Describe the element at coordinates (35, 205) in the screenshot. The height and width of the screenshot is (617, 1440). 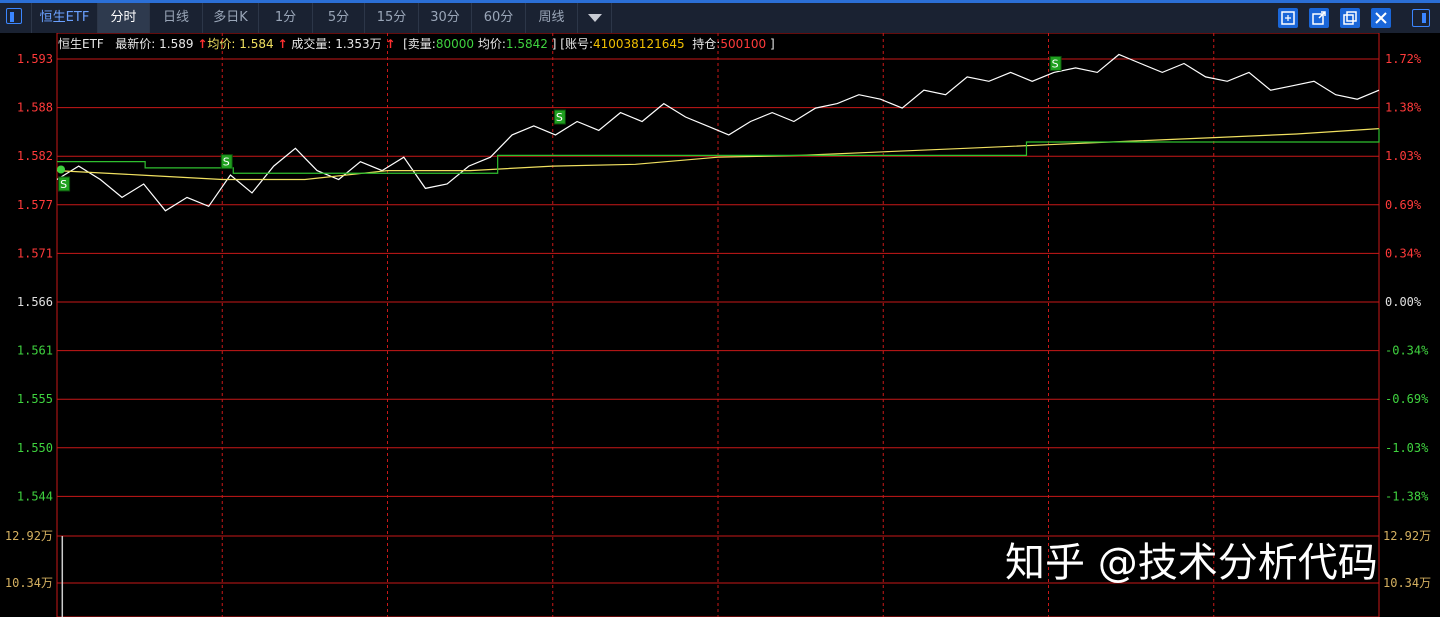
I see `price-tick-label: 1.577` at that location.